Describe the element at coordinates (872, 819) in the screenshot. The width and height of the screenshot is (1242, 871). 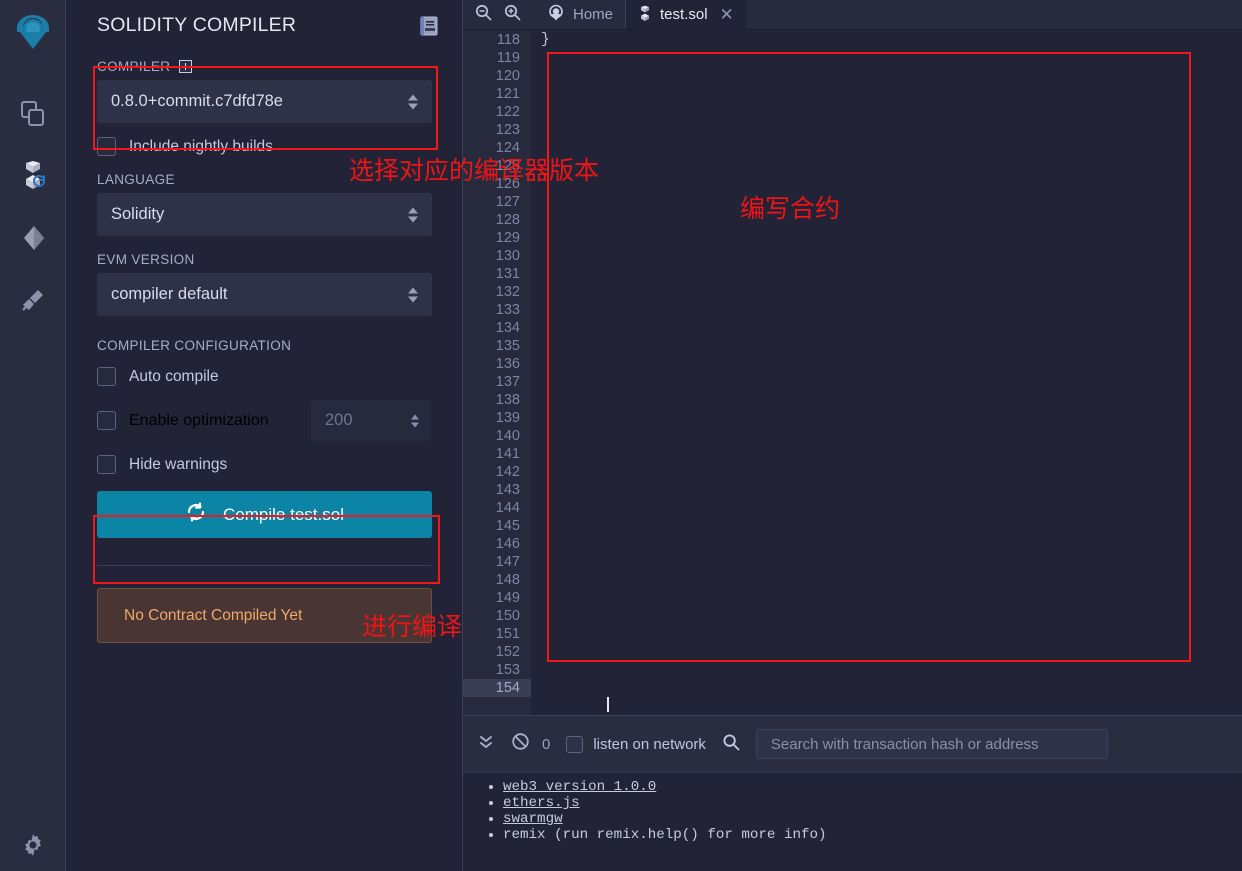
I see `list-item: swarmgw` at that location.